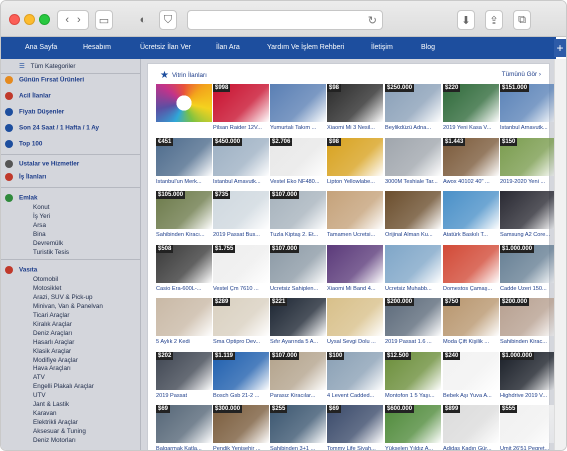 The image size is (567, 451). Describe the element at coordinates (86, 315) in the screenshot. I see `subcategory-link: Ticari Araçlar` at that location.